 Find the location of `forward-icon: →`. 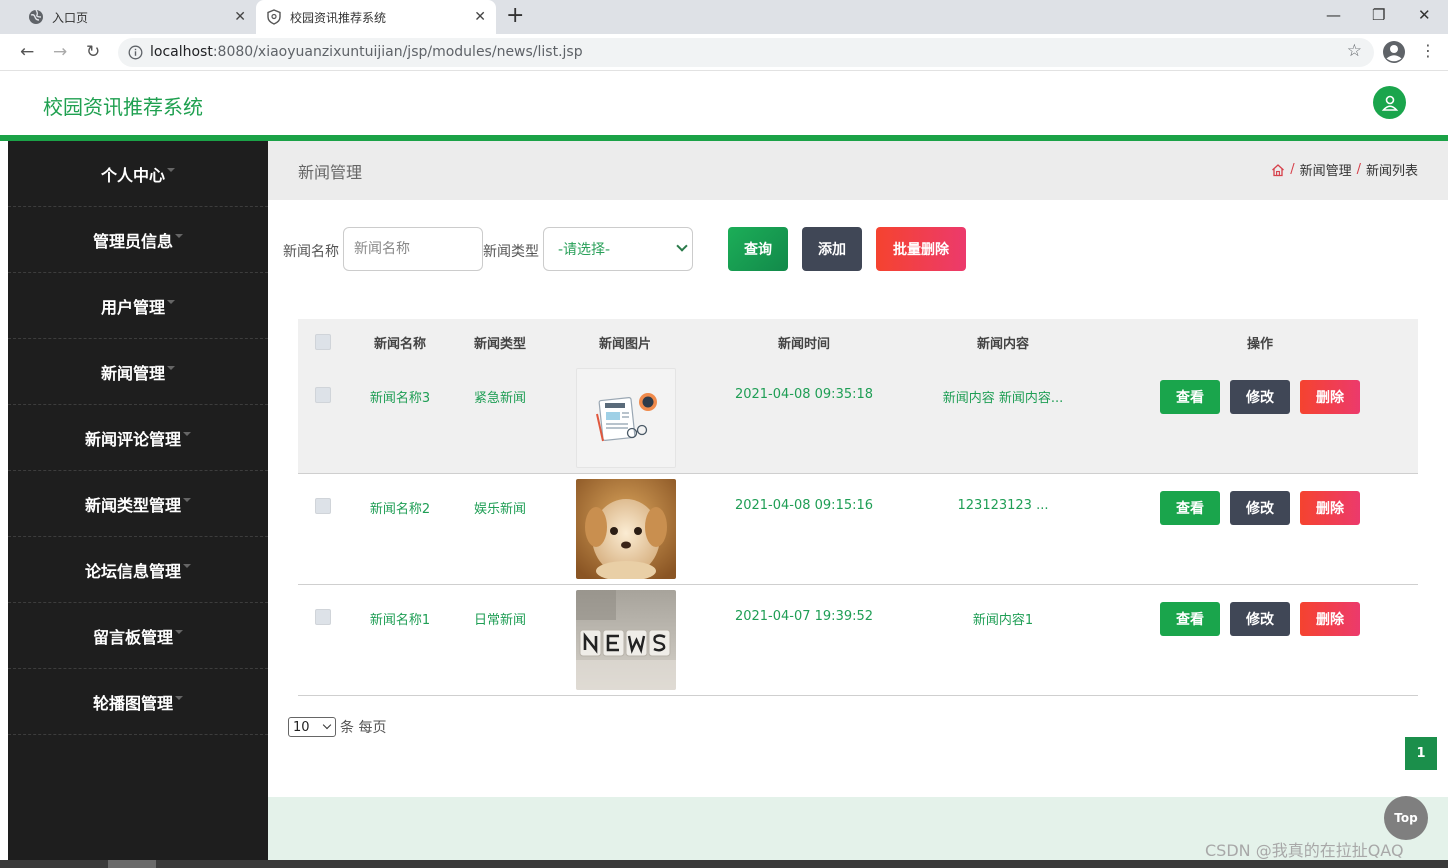

forward-icon: → is located at coordinates (60, 52).